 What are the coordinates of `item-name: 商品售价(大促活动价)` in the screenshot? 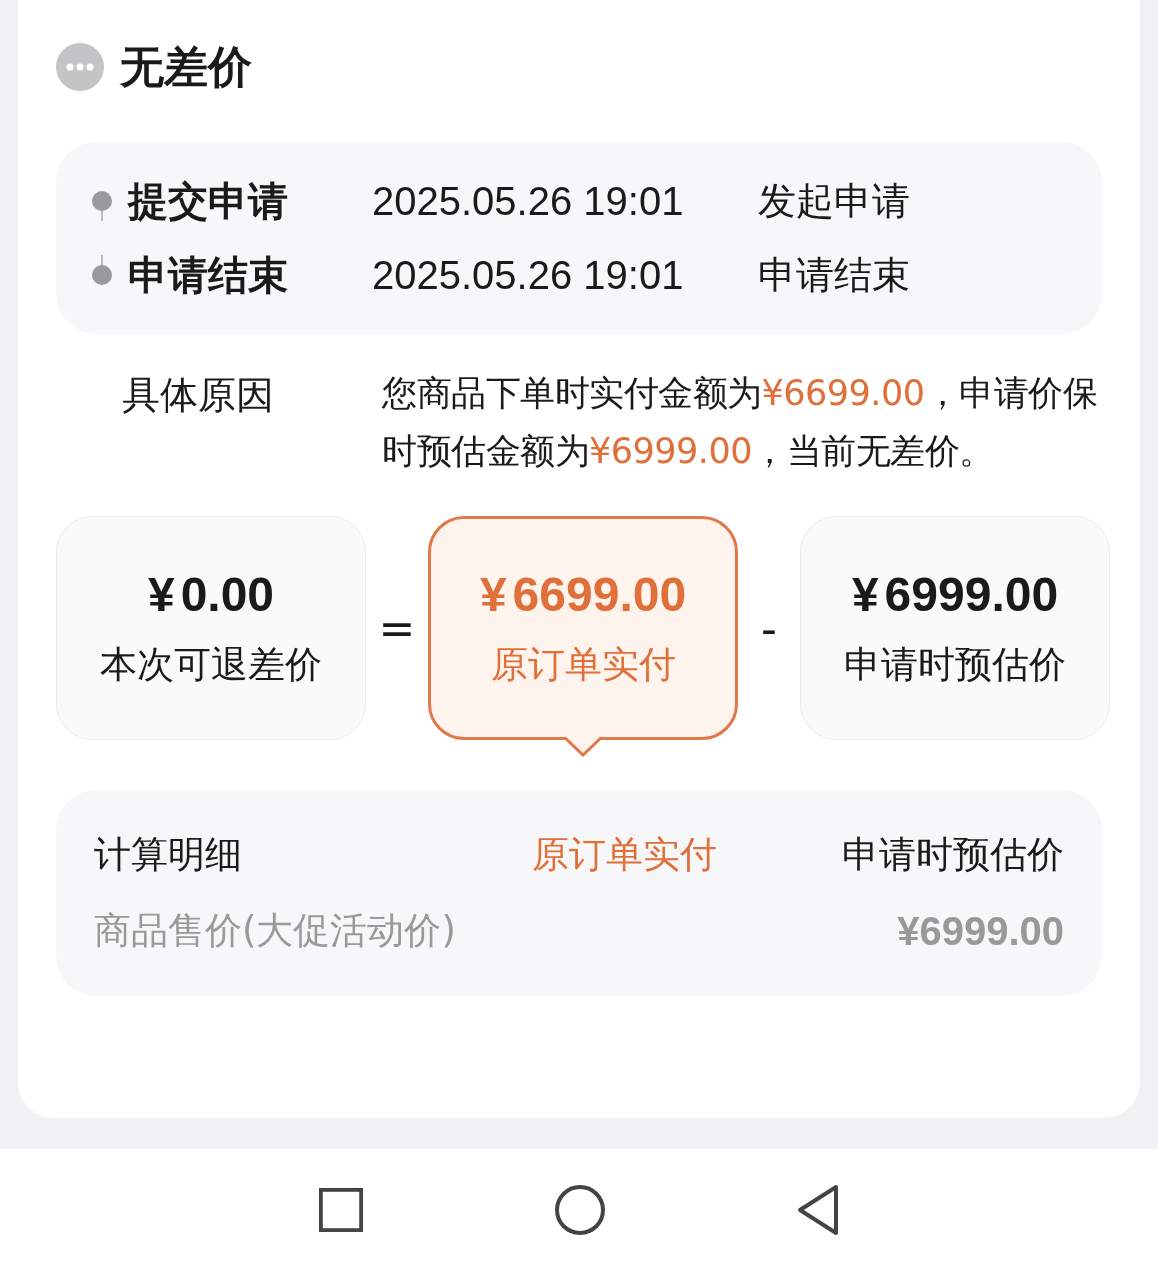 It's located at (275, 931).